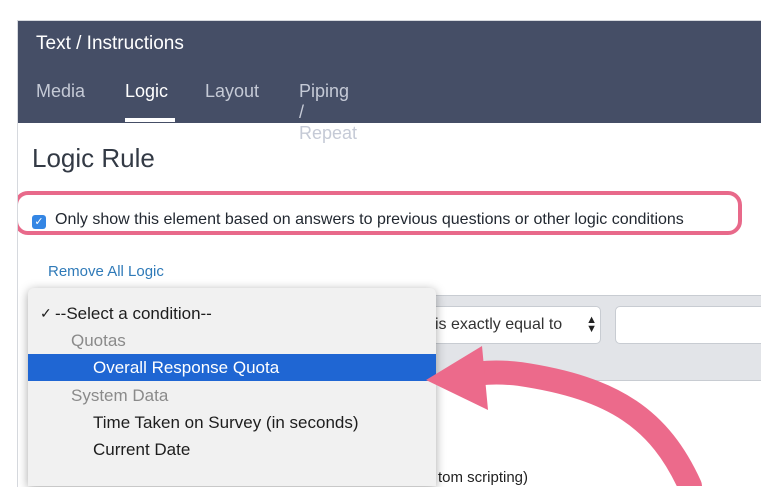 The image size is (761, 487). Describe the element at coordinates (590, 321) in the screenshot. I see `select-arrows-icon: ▲ ▼` at that location.